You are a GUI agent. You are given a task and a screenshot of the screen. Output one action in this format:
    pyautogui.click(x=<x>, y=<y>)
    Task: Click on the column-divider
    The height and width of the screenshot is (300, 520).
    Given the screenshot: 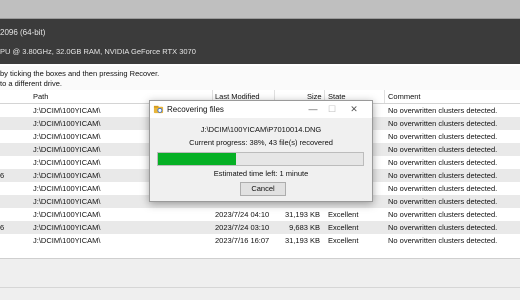 What is the action you would take?
    pyautogui.click(x=384, y=96)
    